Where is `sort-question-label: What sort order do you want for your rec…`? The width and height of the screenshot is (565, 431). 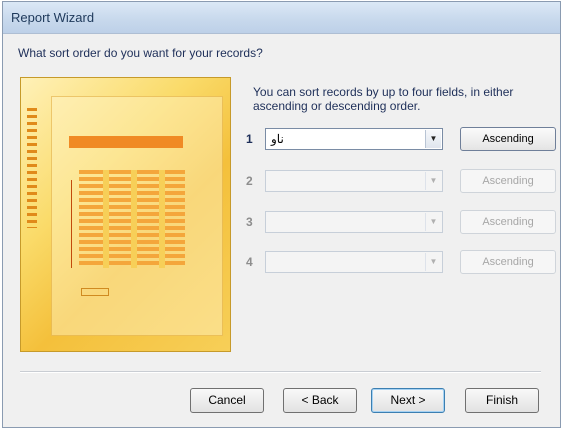
sort-question-label: What sort order do you want for your rec… is located at coordinates (140, 53).